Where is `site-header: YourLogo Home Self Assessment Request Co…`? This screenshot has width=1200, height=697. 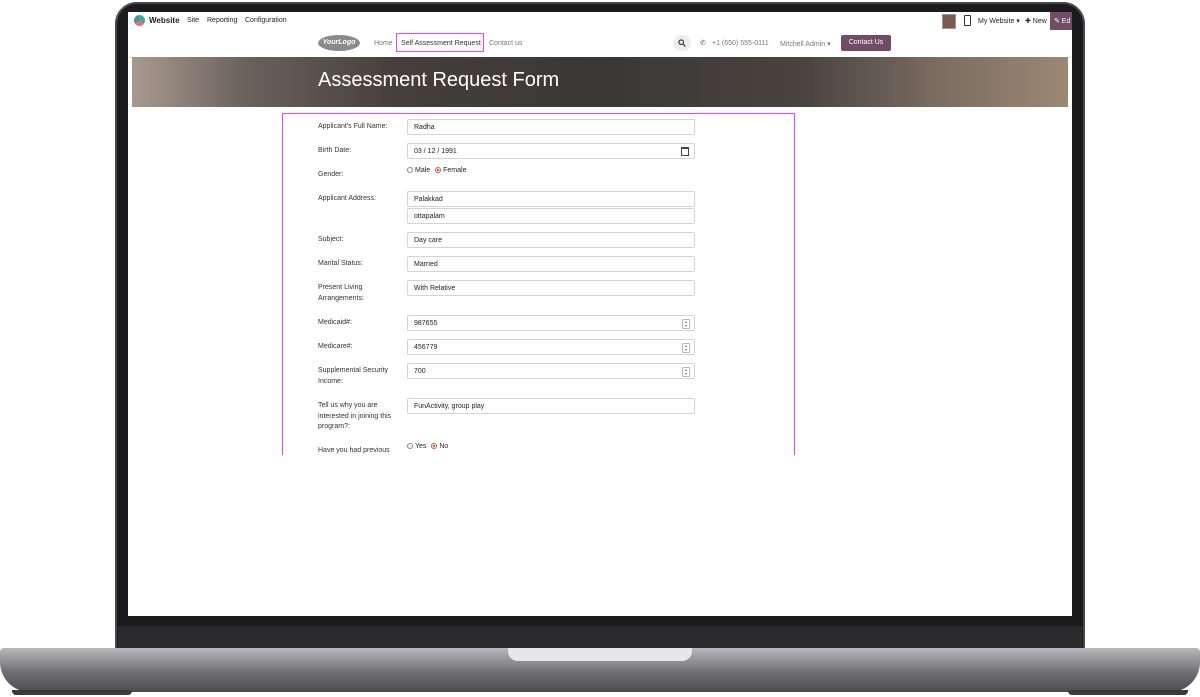
site-header: YourLogo Home Self Assessment Request Co… is located at coordinates (600, 44).